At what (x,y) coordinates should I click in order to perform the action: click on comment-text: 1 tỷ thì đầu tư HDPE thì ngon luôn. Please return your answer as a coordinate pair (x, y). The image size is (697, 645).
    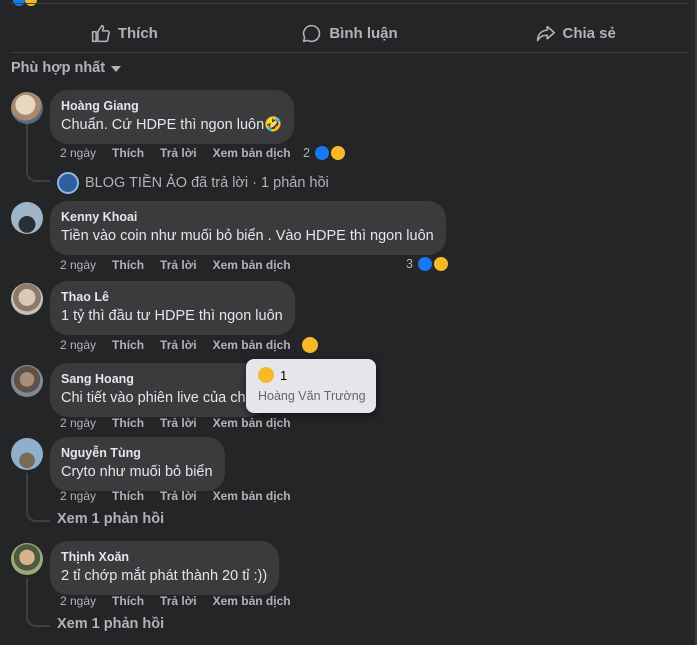
    Looking at the image, I should click on (172, 316).